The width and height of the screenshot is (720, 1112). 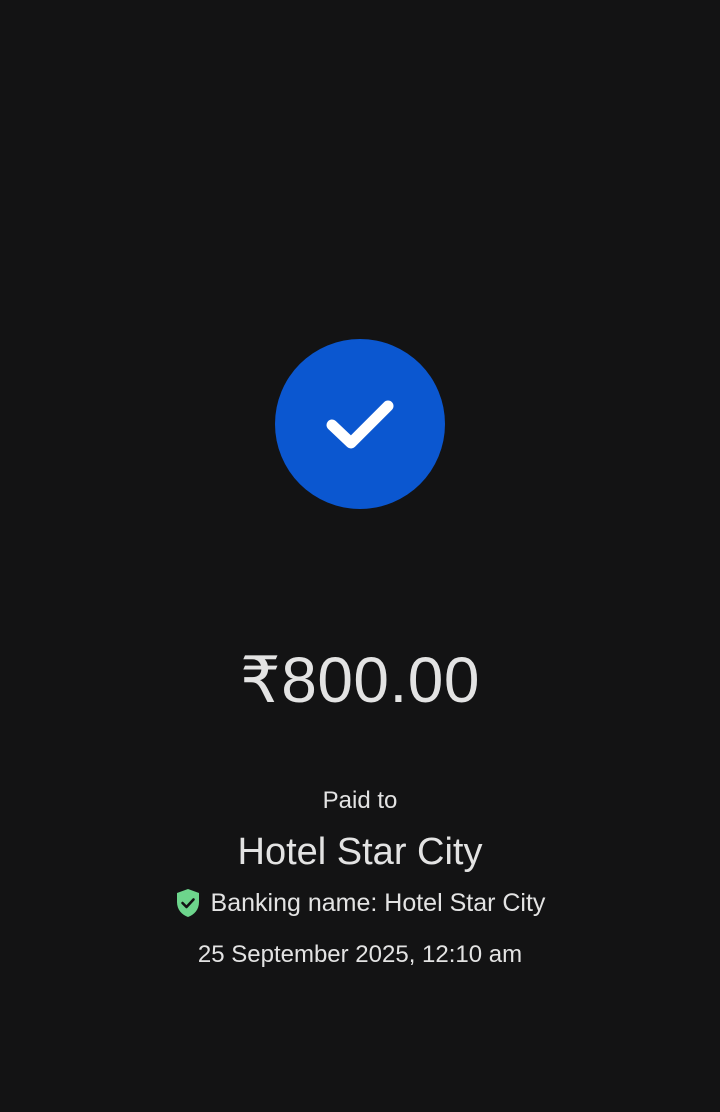 What do you see at coordinates (360, 954) in the screenshot?
I see `payment-timestamp: 25 September 2025, 12:10 am` at bounding box center [360, 954].